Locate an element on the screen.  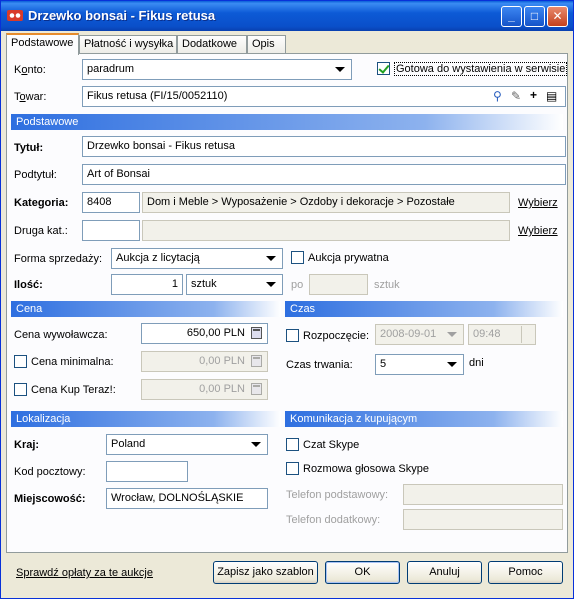
private-auction-label: Aukcja prywatna is located at coordinates (348, 258).